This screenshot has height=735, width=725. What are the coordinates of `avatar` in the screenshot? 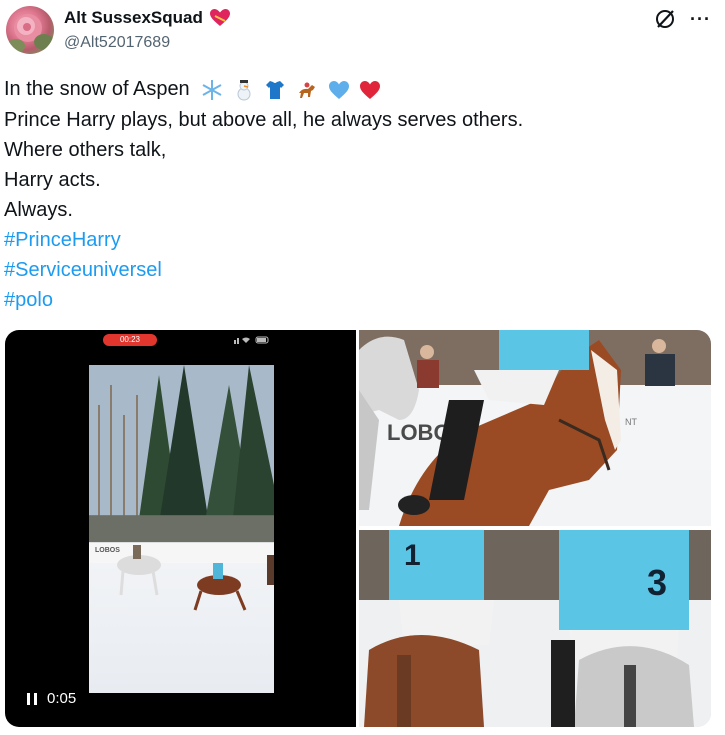 It's located at (30, 30).